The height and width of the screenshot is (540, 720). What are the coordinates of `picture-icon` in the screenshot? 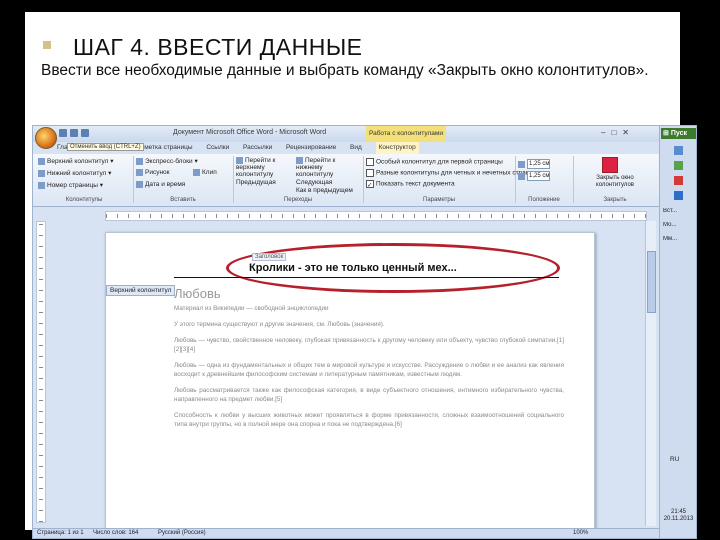 It's located at (139, 172).